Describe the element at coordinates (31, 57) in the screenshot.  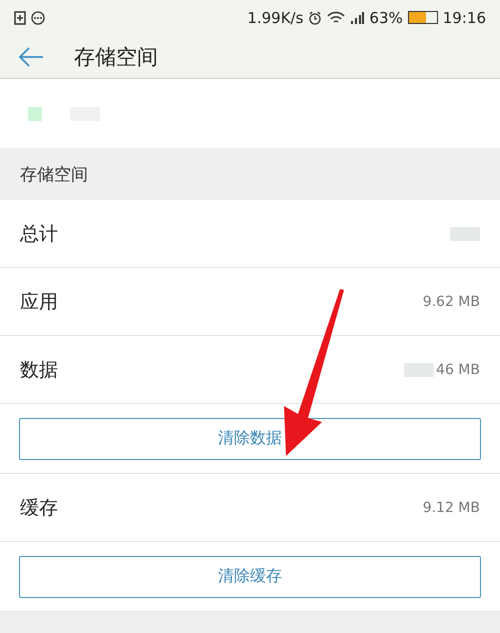
I see `back-icon` at that location.